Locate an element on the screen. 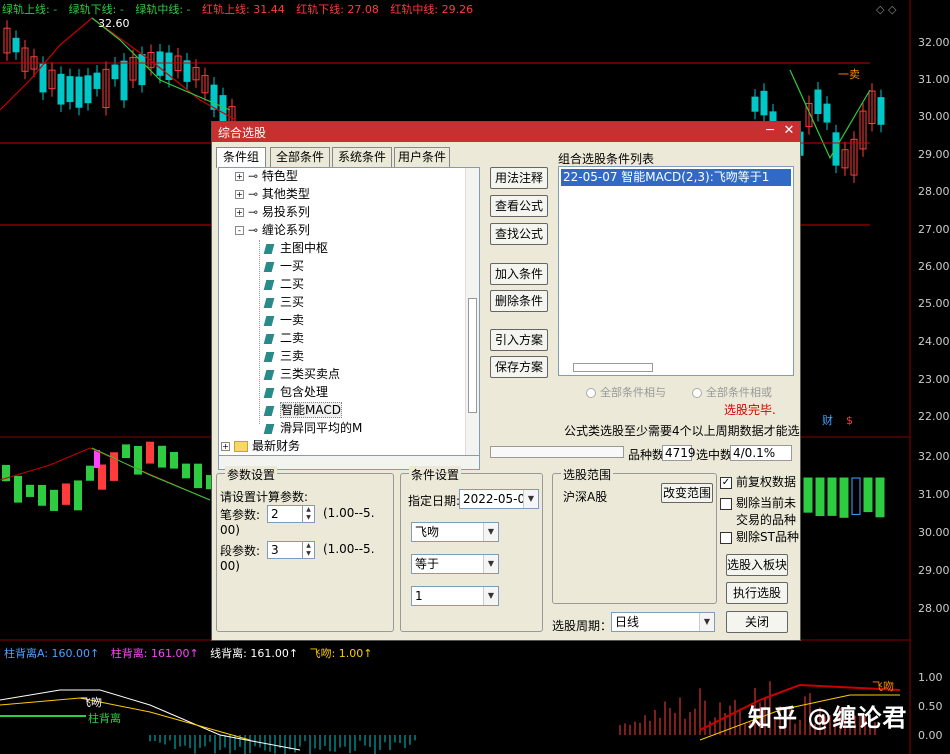 This screenshot has height=754, width=950. radio-or-label: 全部条件相或 is located at coordinates (739, 392).